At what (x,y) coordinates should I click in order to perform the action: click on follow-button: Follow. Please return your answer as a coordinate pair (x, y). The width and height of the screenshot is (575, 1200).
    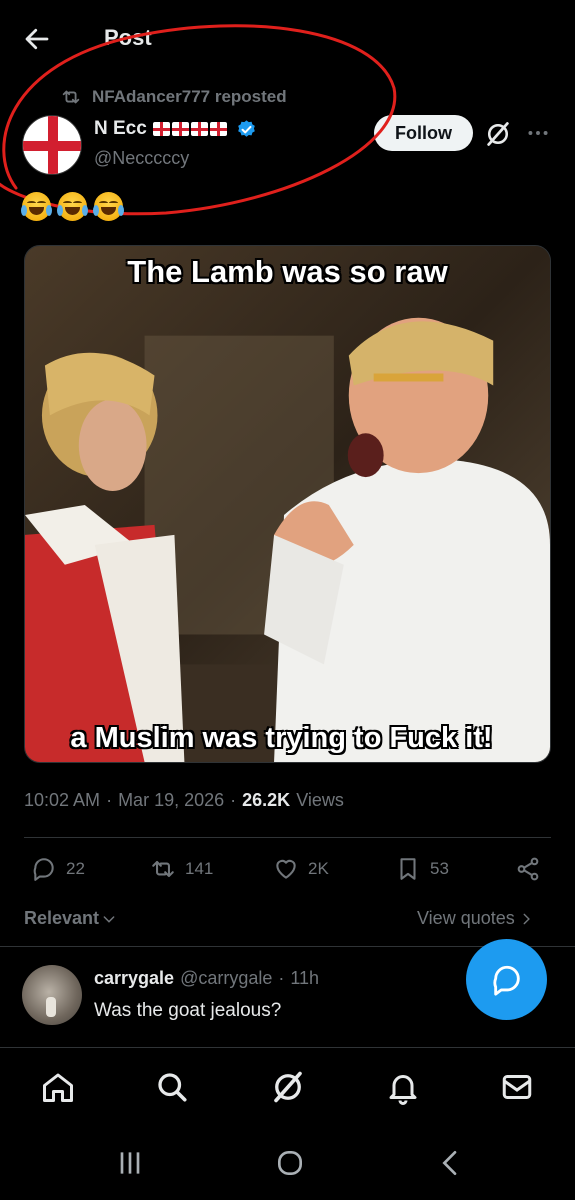
    Looking at the image, I should click on (423, 133).